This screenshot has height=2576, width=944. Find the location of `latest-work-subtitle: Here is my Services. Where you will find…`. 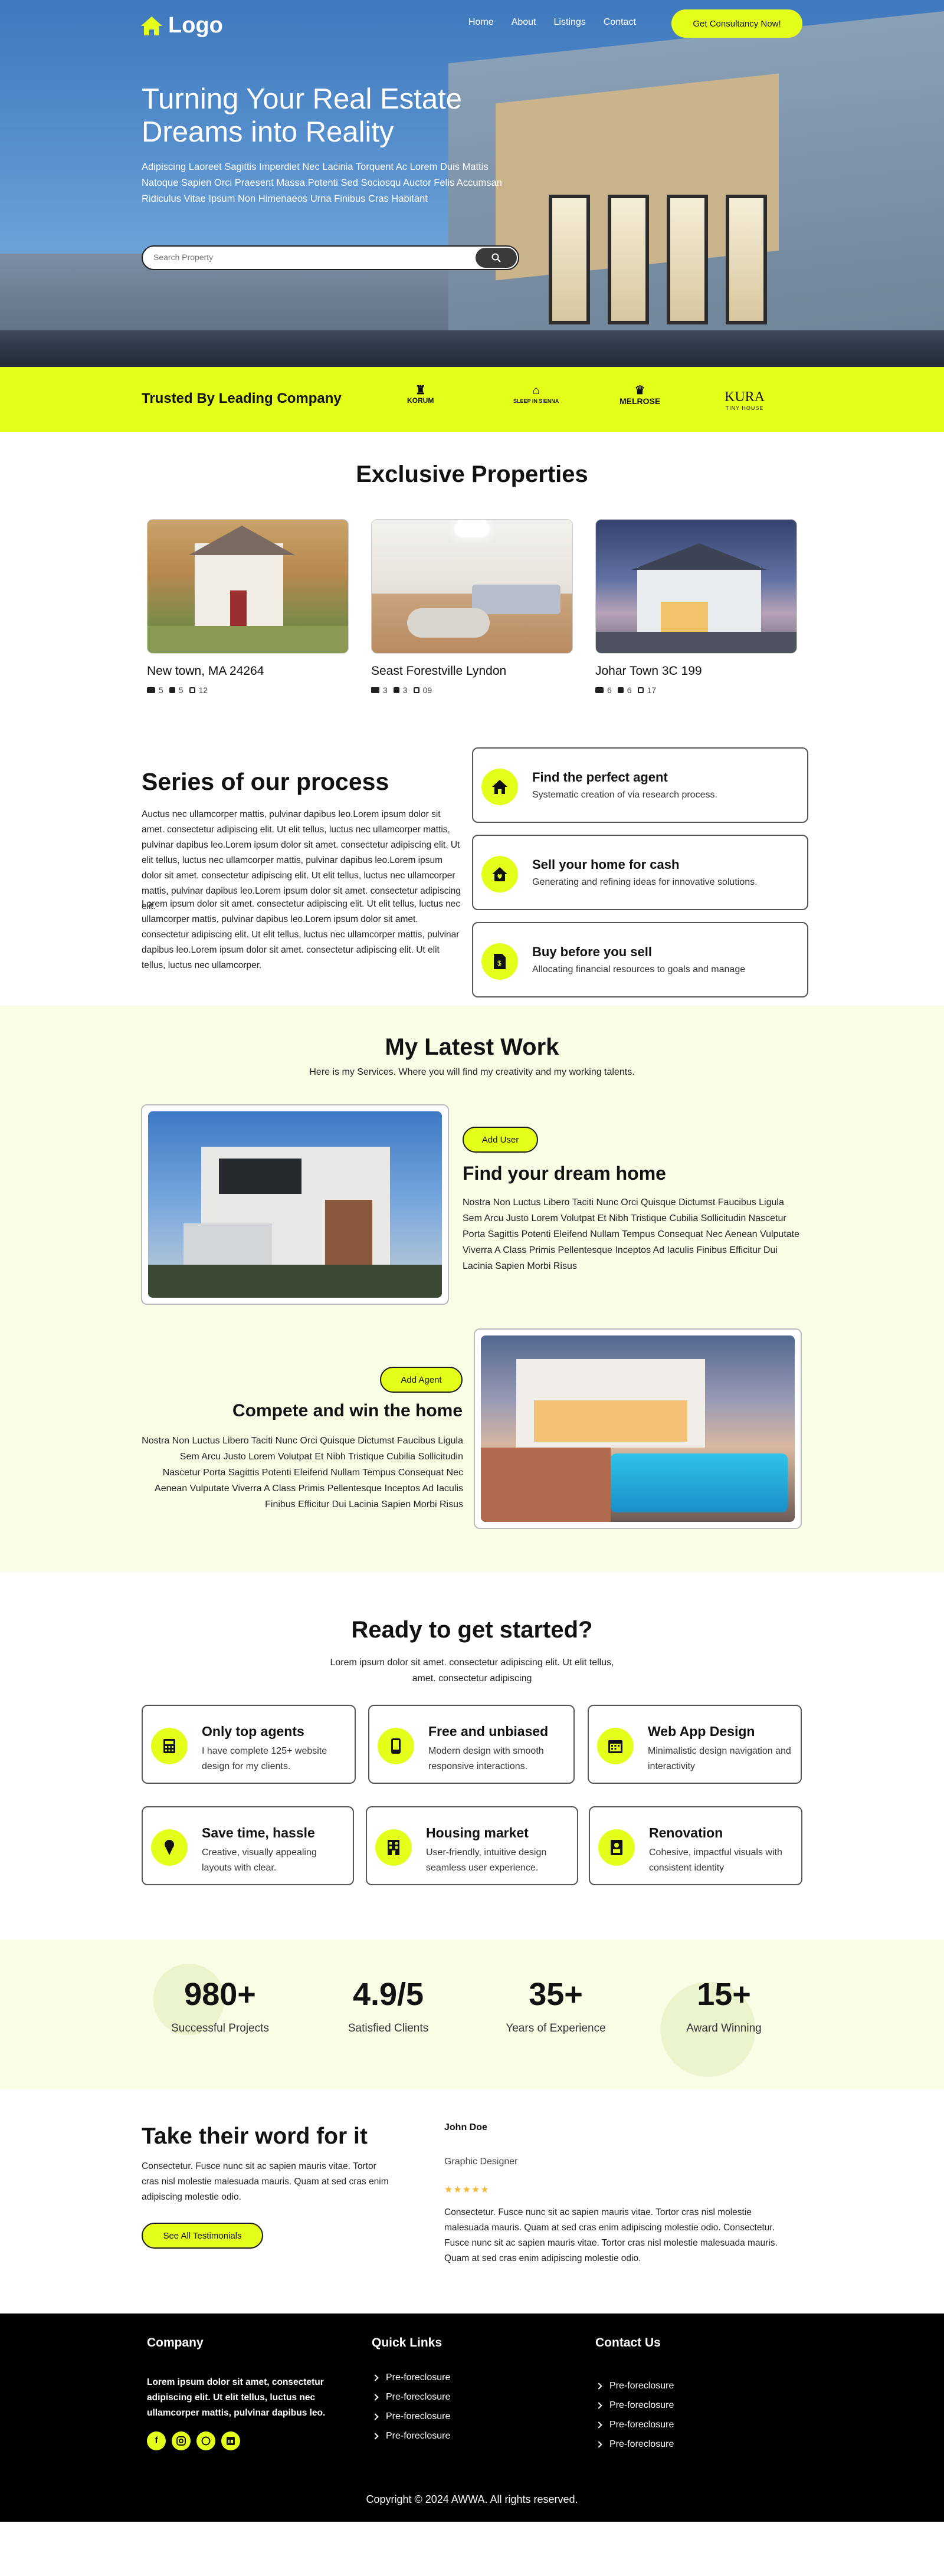

latest-work-subtitle: Here is my Services. Where you will find… is located at coordinates (472, 1072).